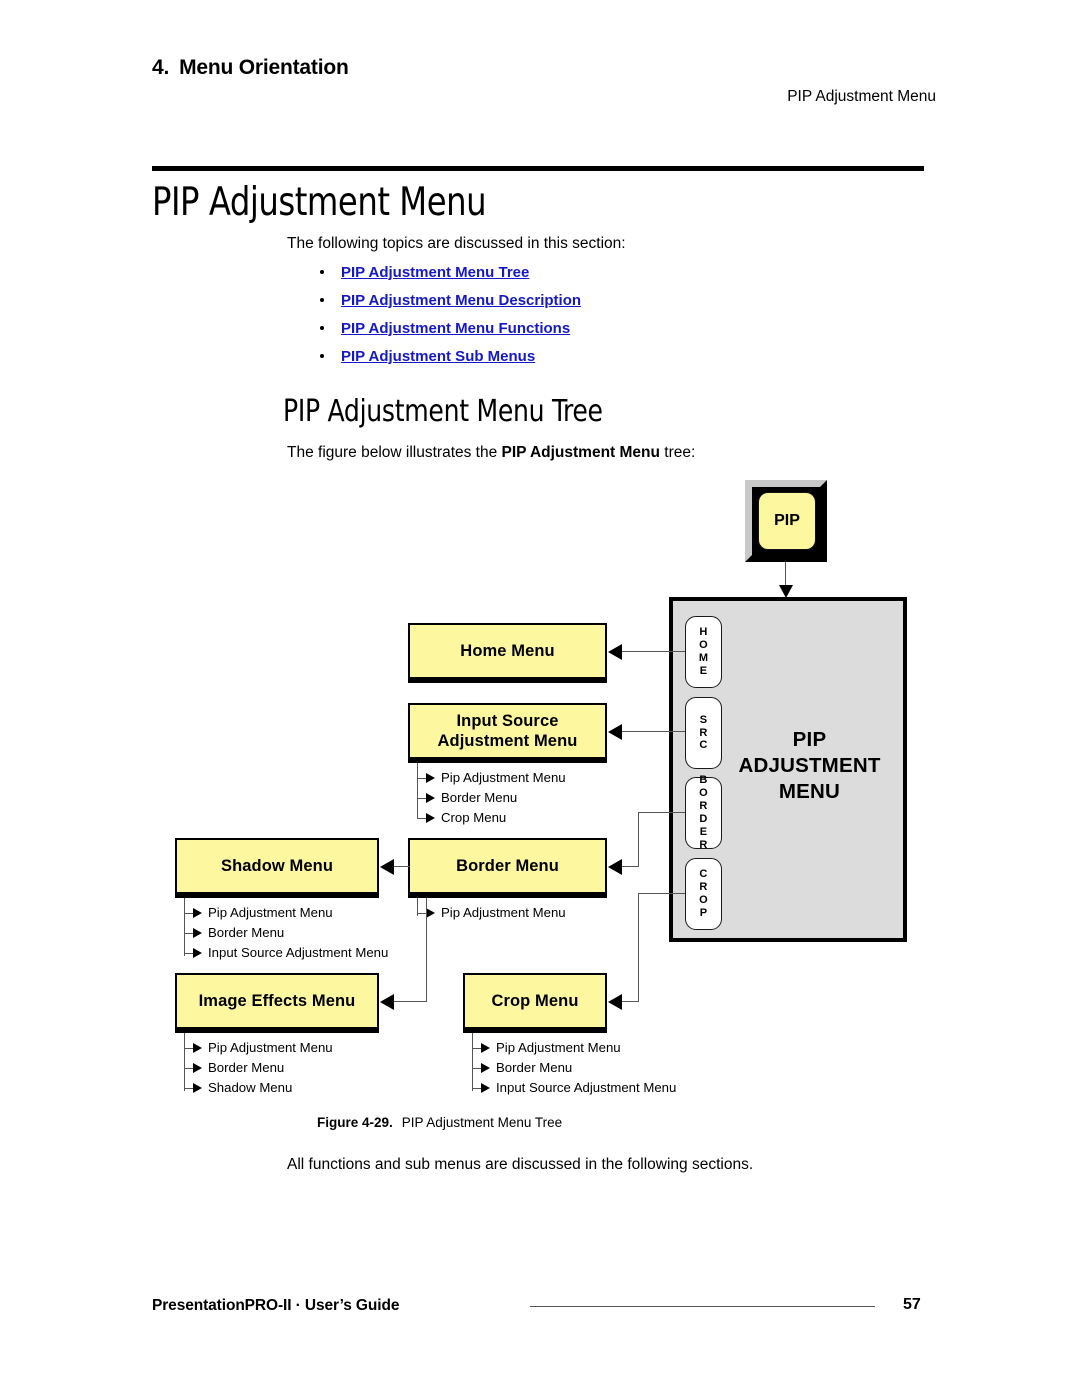 Image resolution: width=1080 pixels, height=1397 pixels. I want to click on figure-caption-number: Figure 4-29., so click(355, 1122).